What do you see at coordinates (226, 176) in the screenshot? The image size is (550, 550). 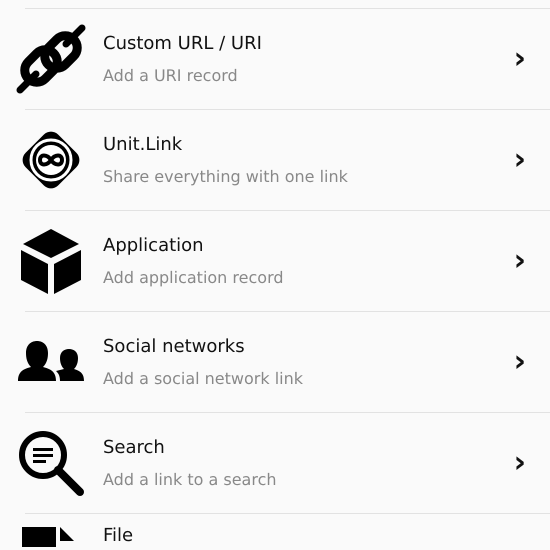 I see `item-subtitle: Share everything with one link` at bounding box center [226, 176].